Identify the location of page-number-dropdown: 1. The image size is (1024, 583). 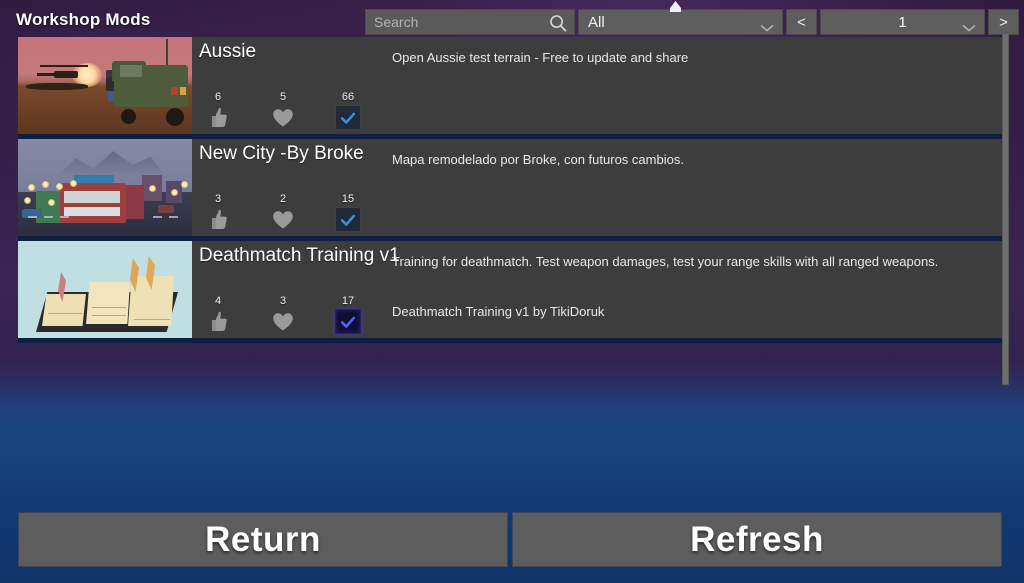
(902, 22).